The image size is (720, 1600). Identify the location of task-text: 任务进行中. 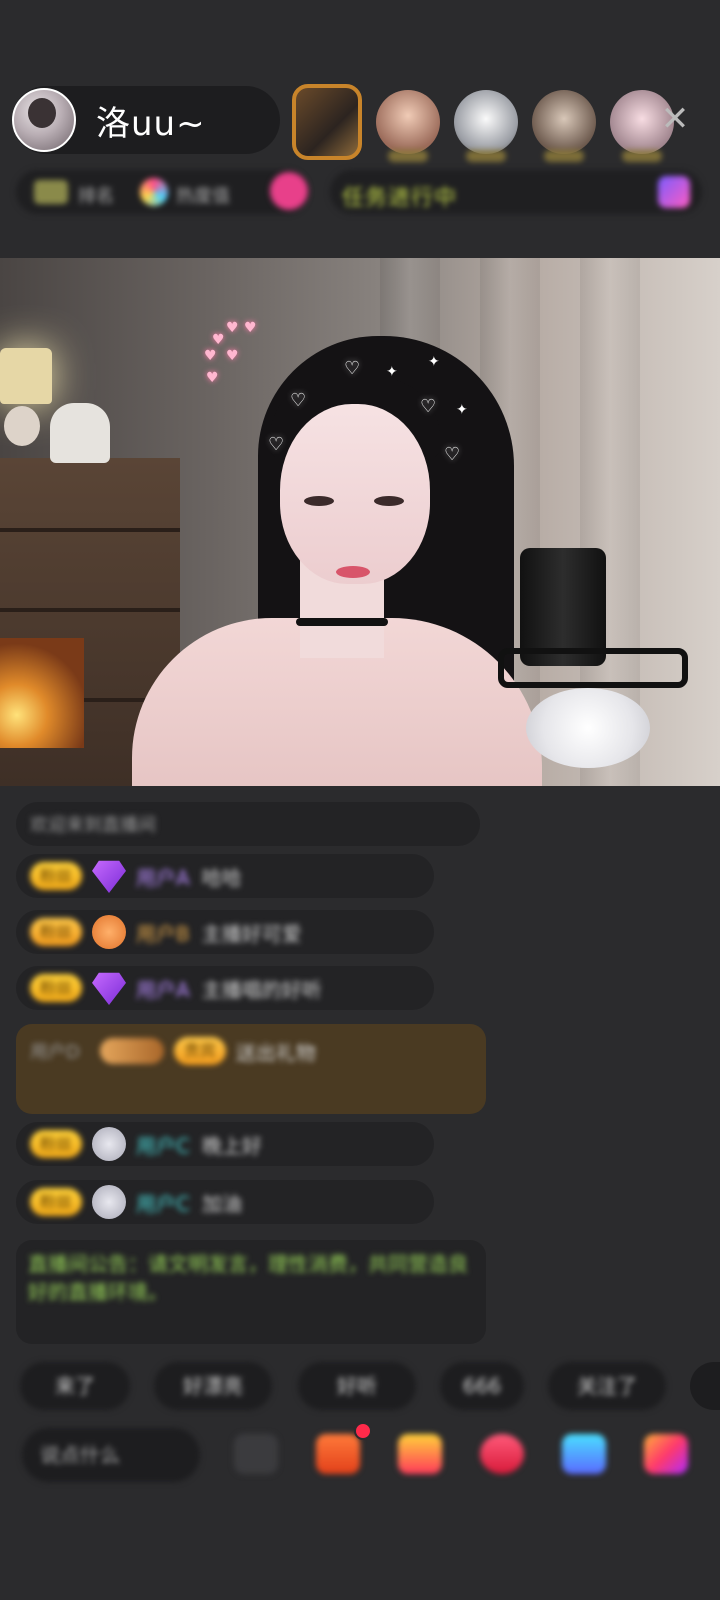
(400, 198).